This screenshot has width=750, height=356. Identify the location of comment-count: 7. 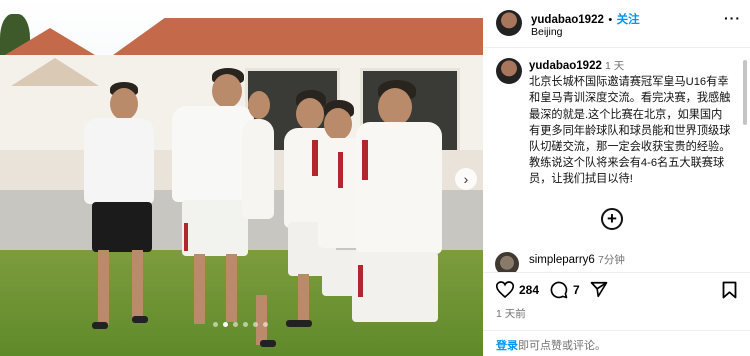
(576, 290).